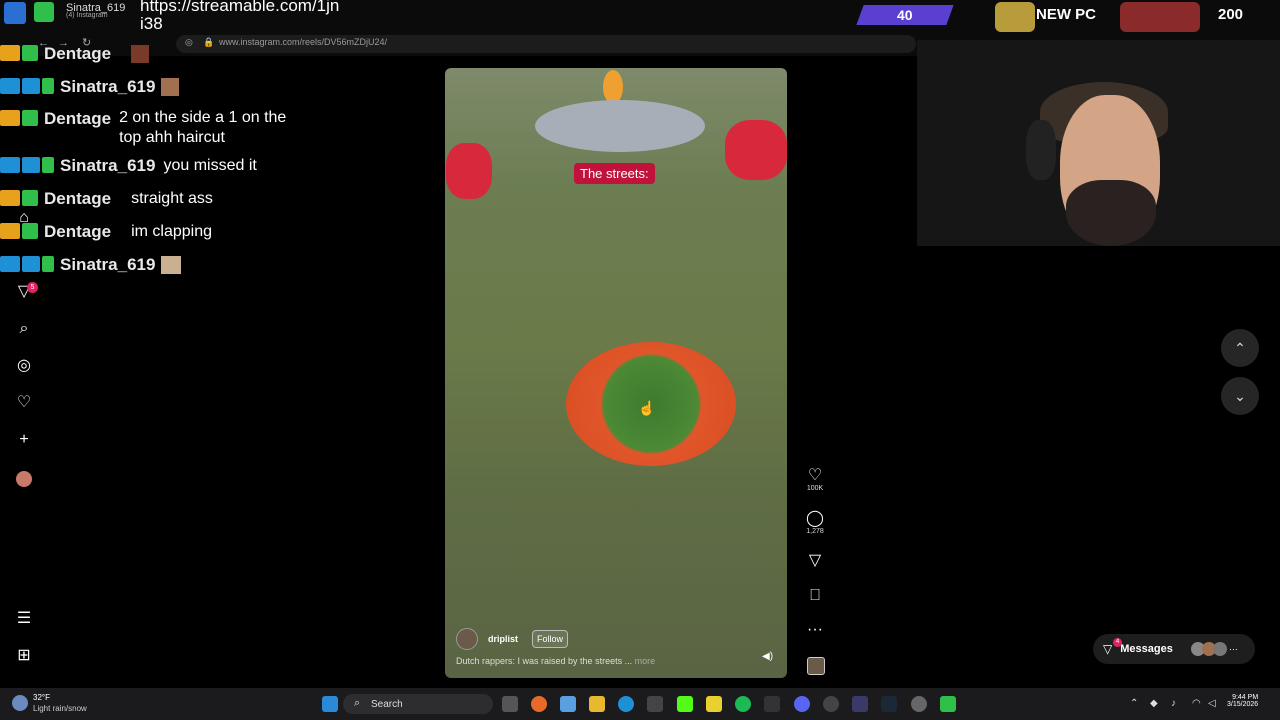  What do you see at coordinates (815, 488) in the screenshot?
I see `like-count: 100K` at bounding box center [815, 488].